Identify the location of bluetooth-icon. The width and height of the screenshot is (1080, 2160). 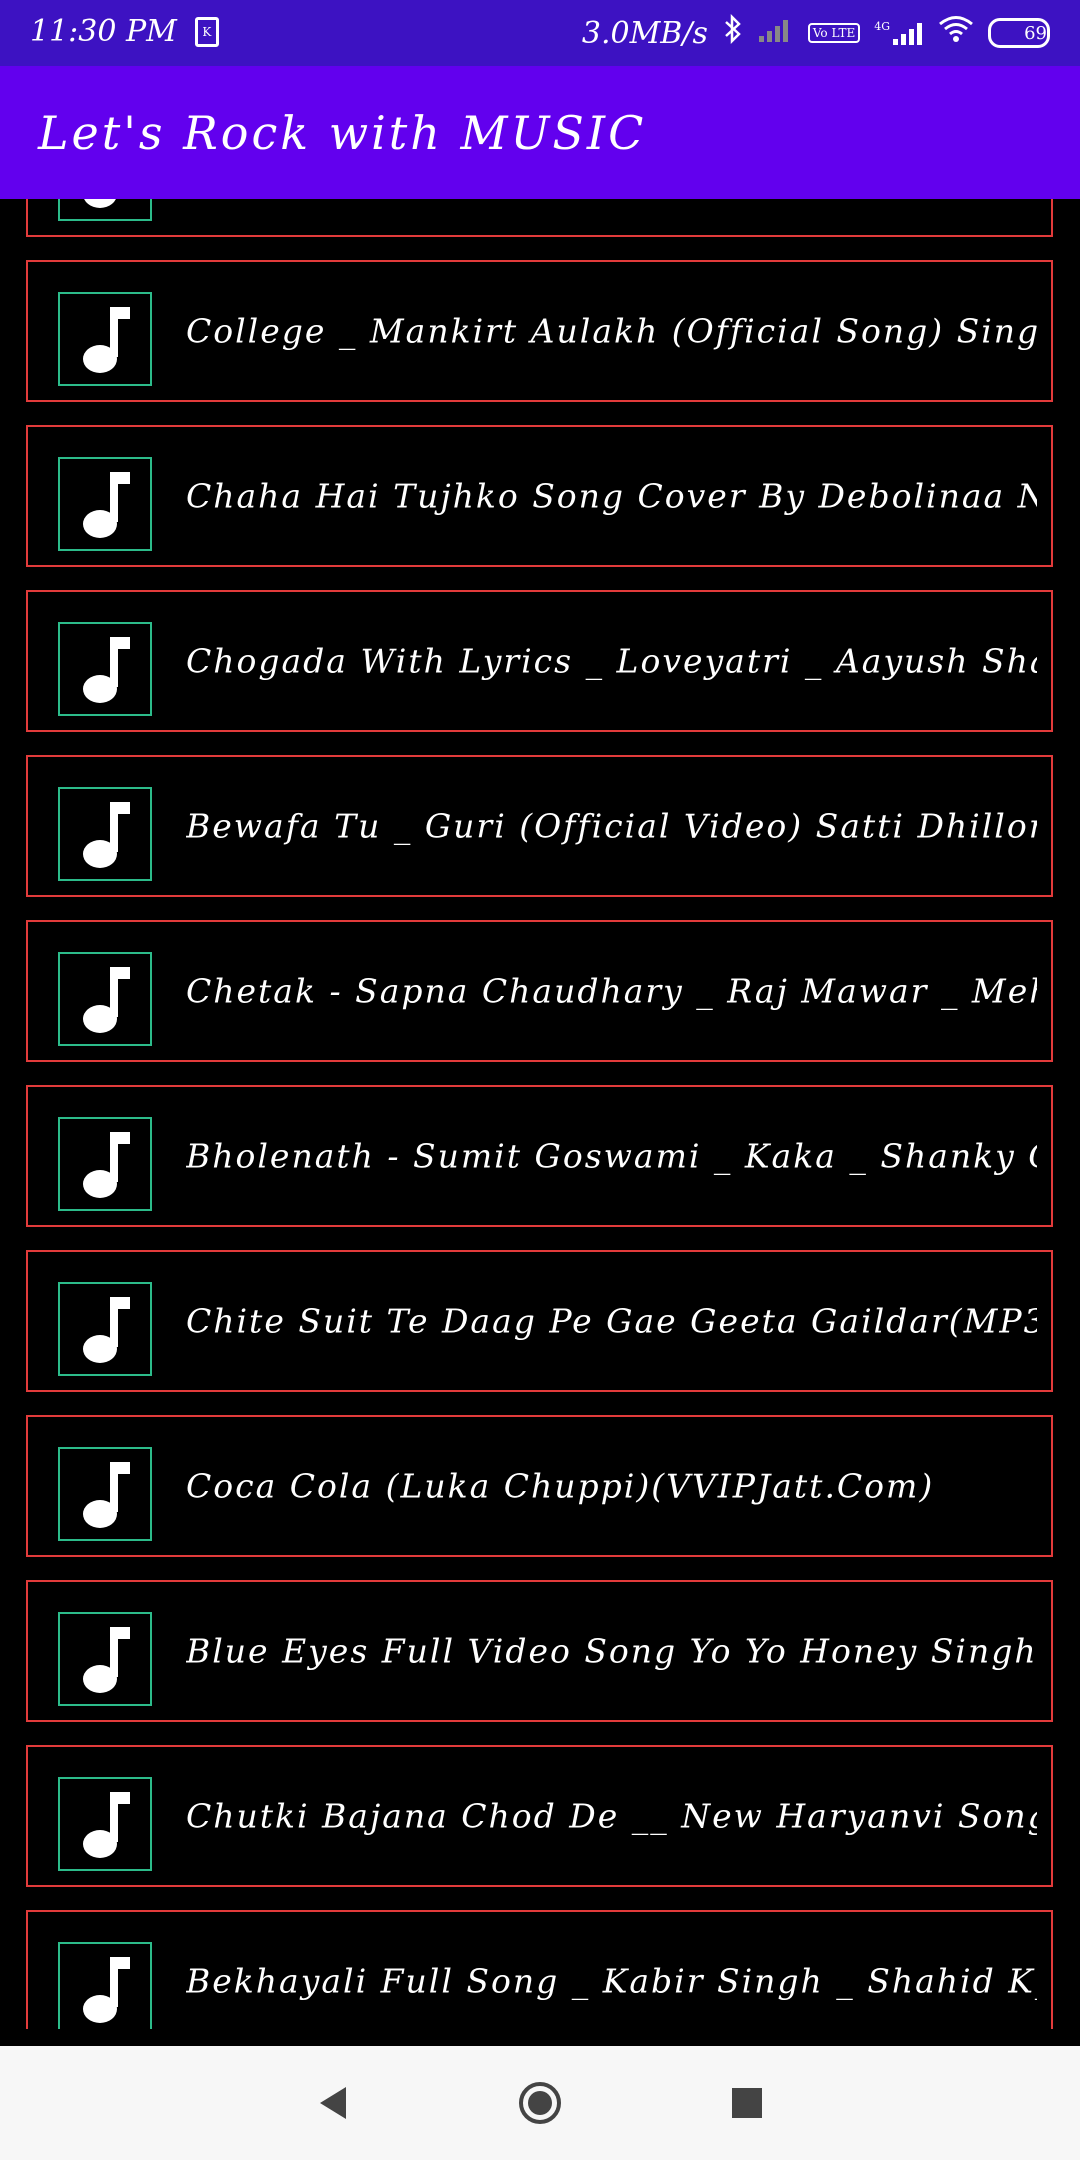
(733, 32).